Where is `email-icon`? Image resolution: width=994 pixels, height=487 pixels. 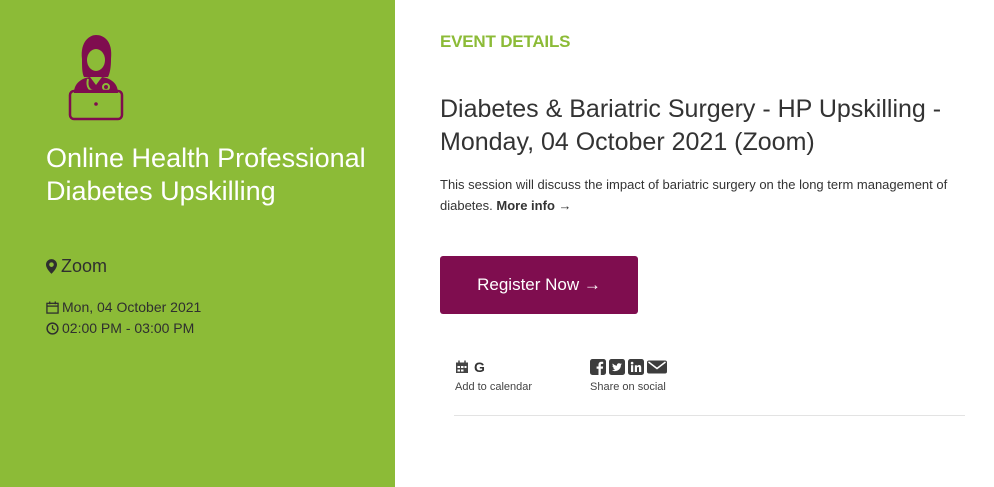
email-icon is located at coordinates (657, 367).